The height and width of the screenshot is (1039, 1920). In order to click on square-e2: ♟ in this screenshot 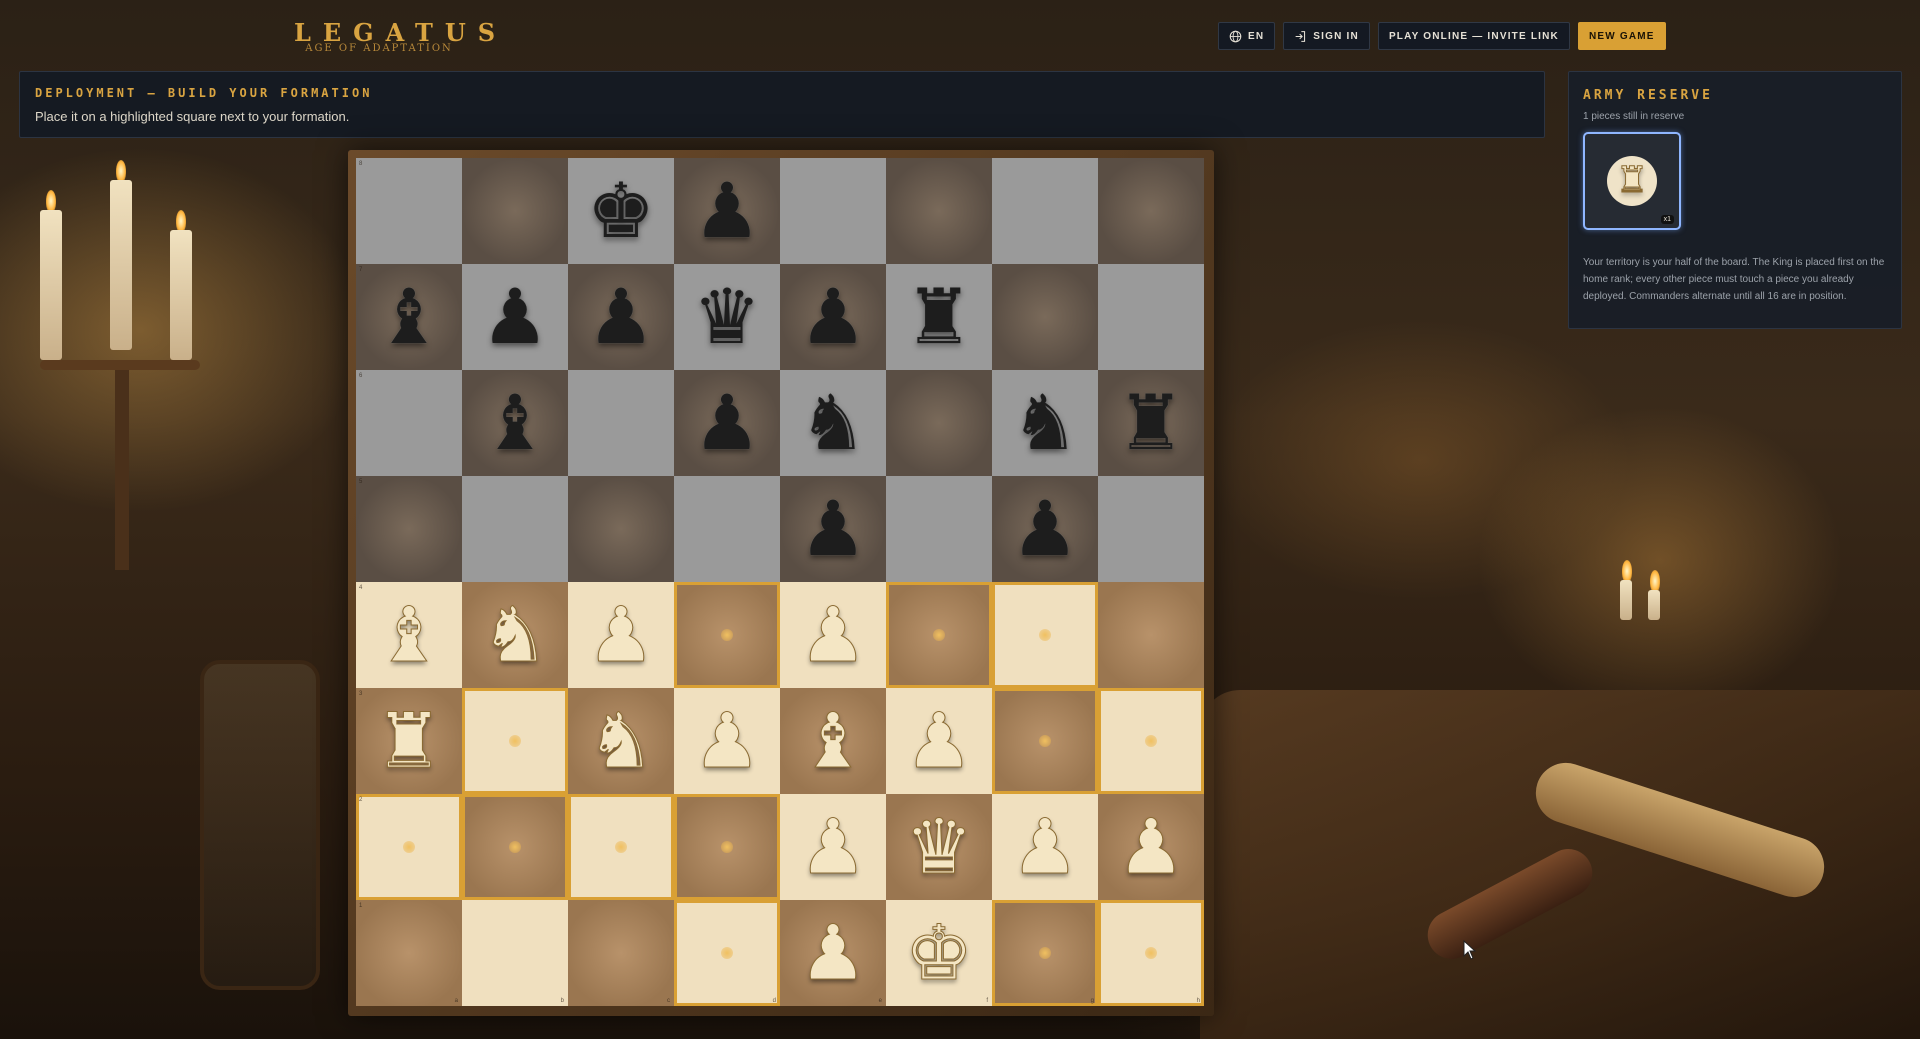, I will do `click(833, 847)`.